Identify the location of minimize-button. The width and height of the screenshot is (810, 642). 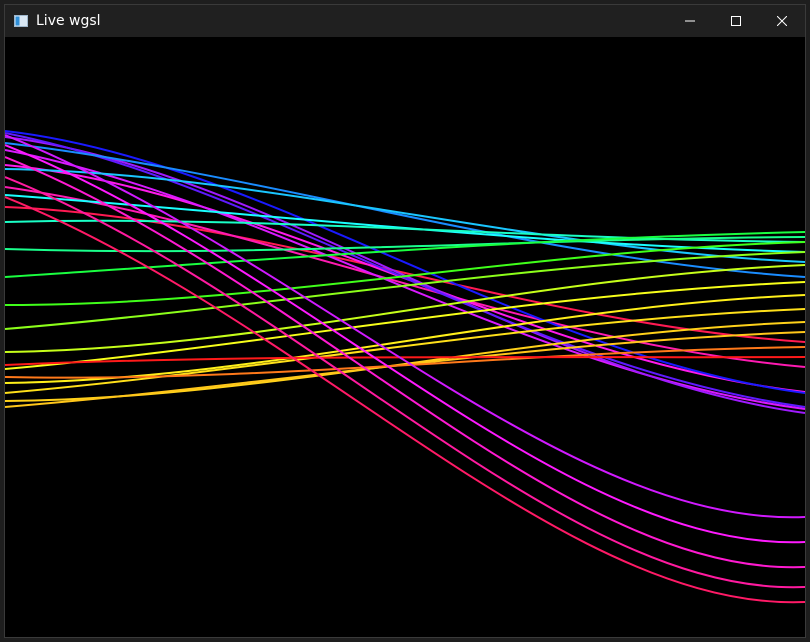
(690, 21).